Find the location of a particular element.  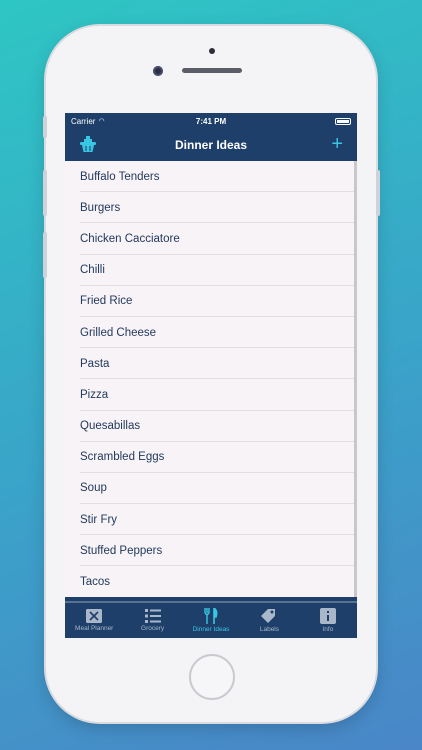

page-title: Dinner Ideas is located at coordinates (211, 145).